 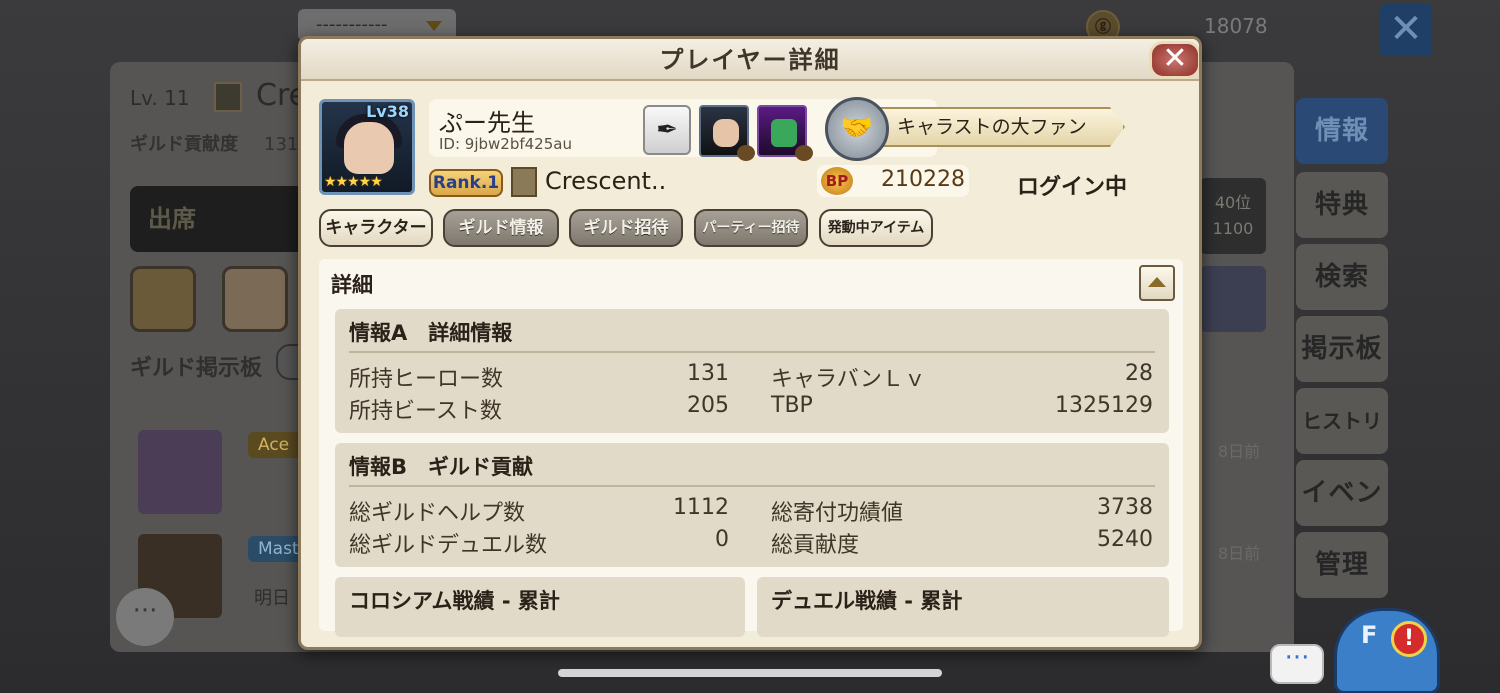 I want to click on attendance-button: 出席, so click(x=220, y=219).